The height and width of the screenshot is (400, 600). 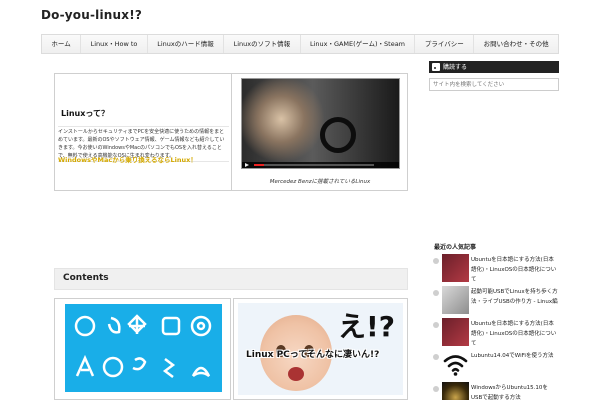 I want to click on compass-logo-icon, so click(x=137, y=324).